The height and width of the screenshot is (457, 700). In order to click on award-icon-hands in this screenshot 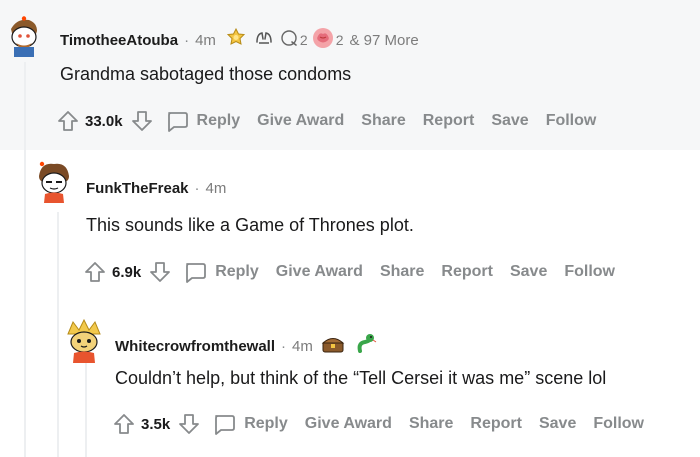, I will do `click(264, 40)`.